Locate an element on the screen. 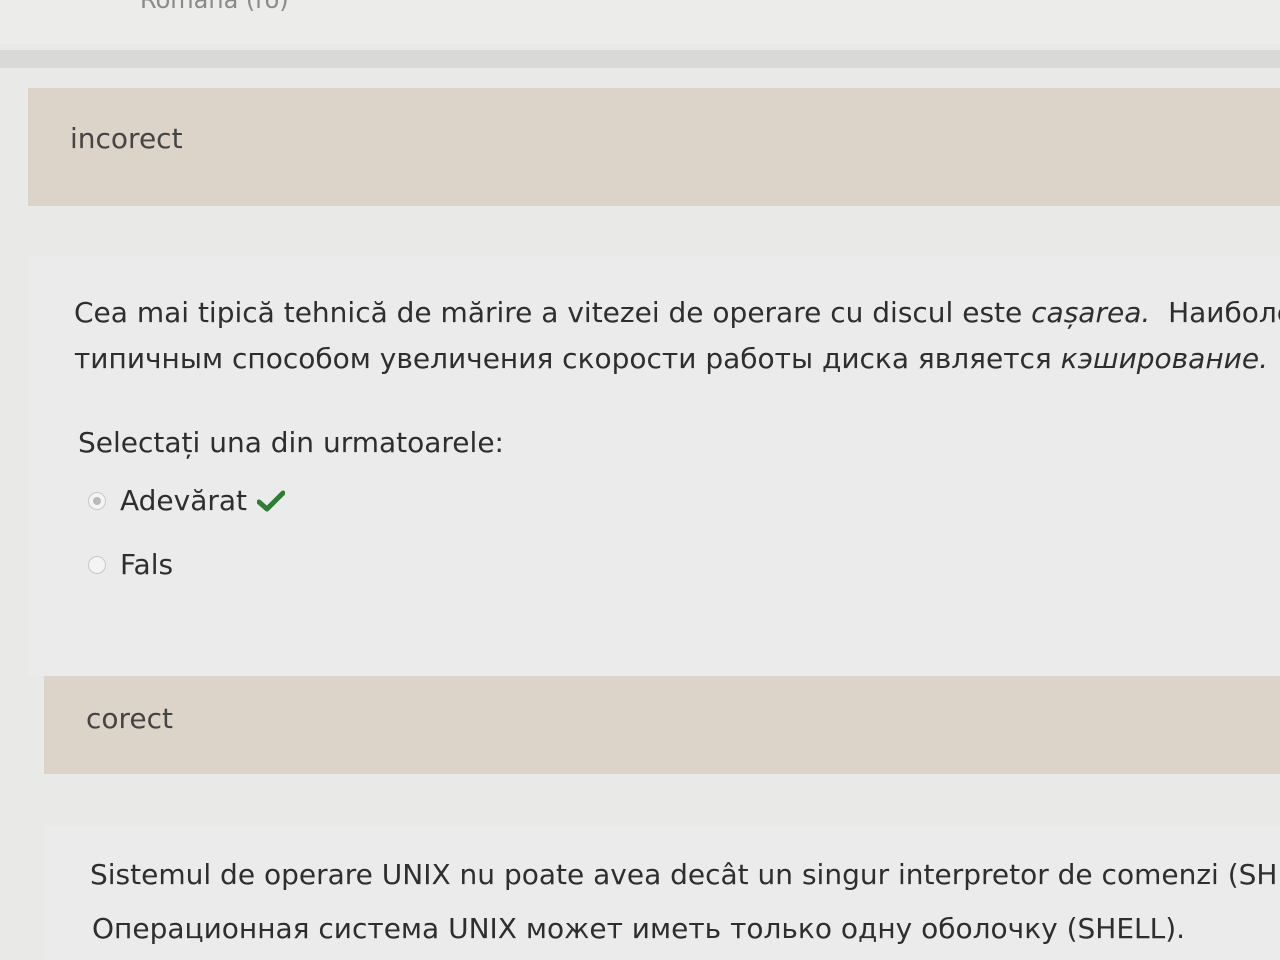 The height and width of the screenshot is (960, 1280). answer-prompt: Selectați una din urmatoarele: is located at coordinates (291, 442).